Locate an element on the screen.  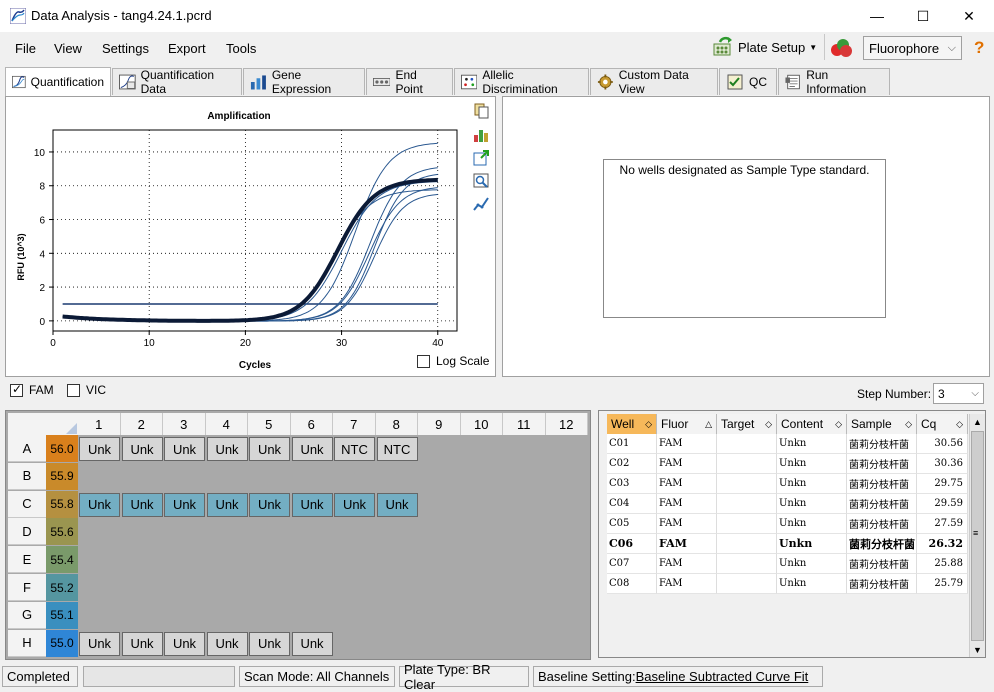
plate-column-header: 7 is located at coordinates (354, 424).